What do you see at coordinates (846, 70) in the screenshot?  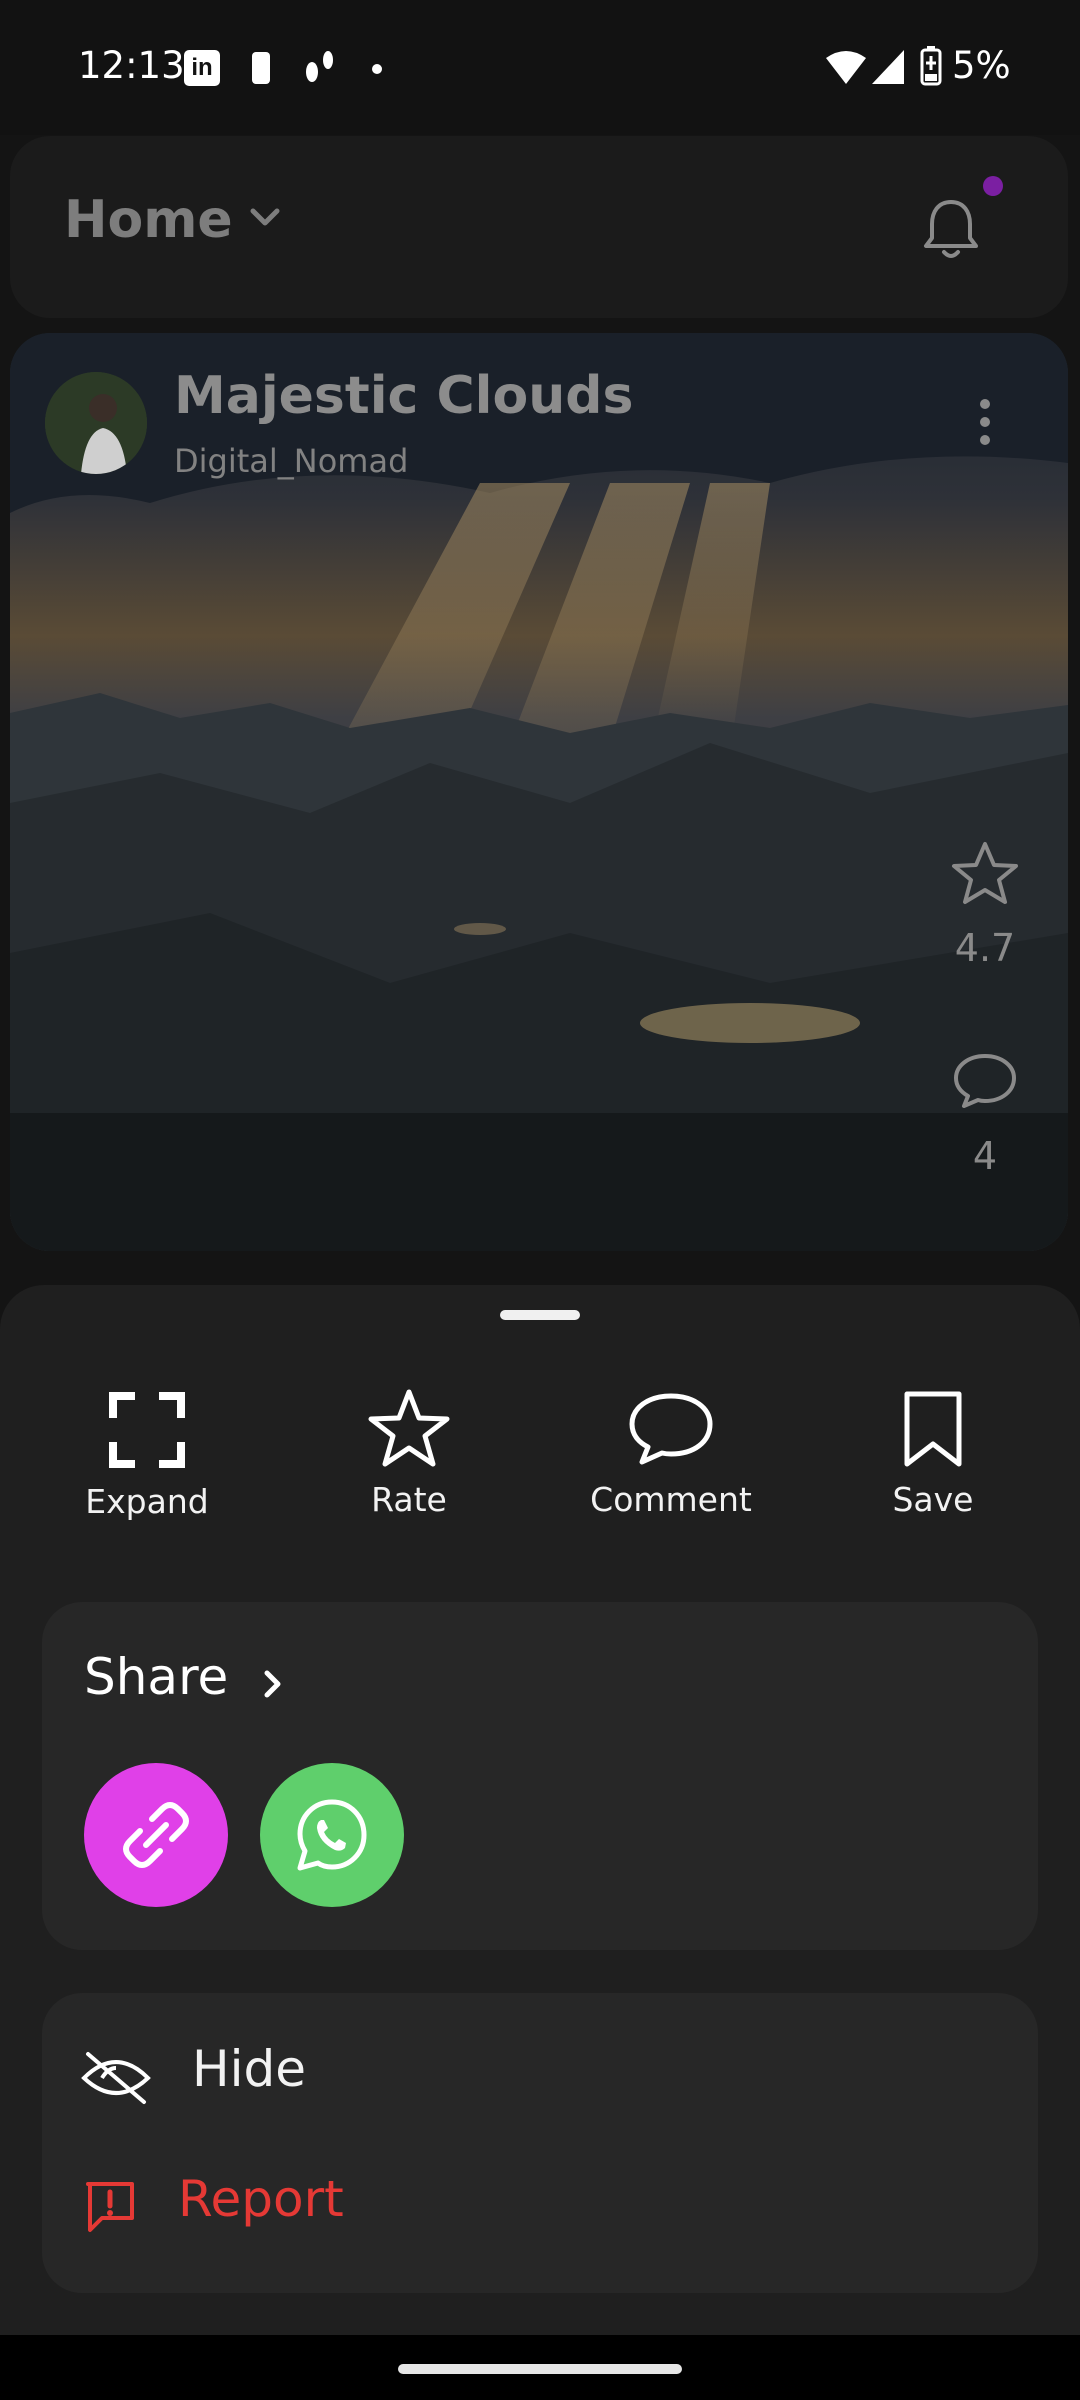 I see `wifi-icon` at bounding box center [846, 70].